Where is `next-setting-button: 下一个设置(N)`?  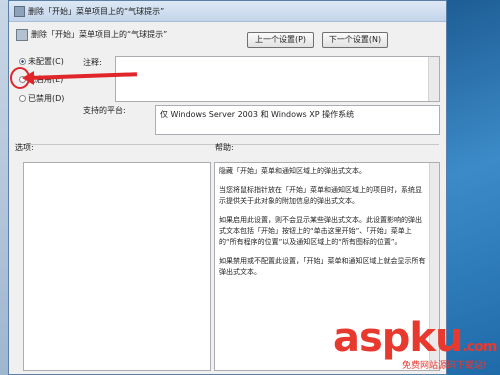 next-setting-button: 下一个设置(N) is located at coordinates (355, 40).